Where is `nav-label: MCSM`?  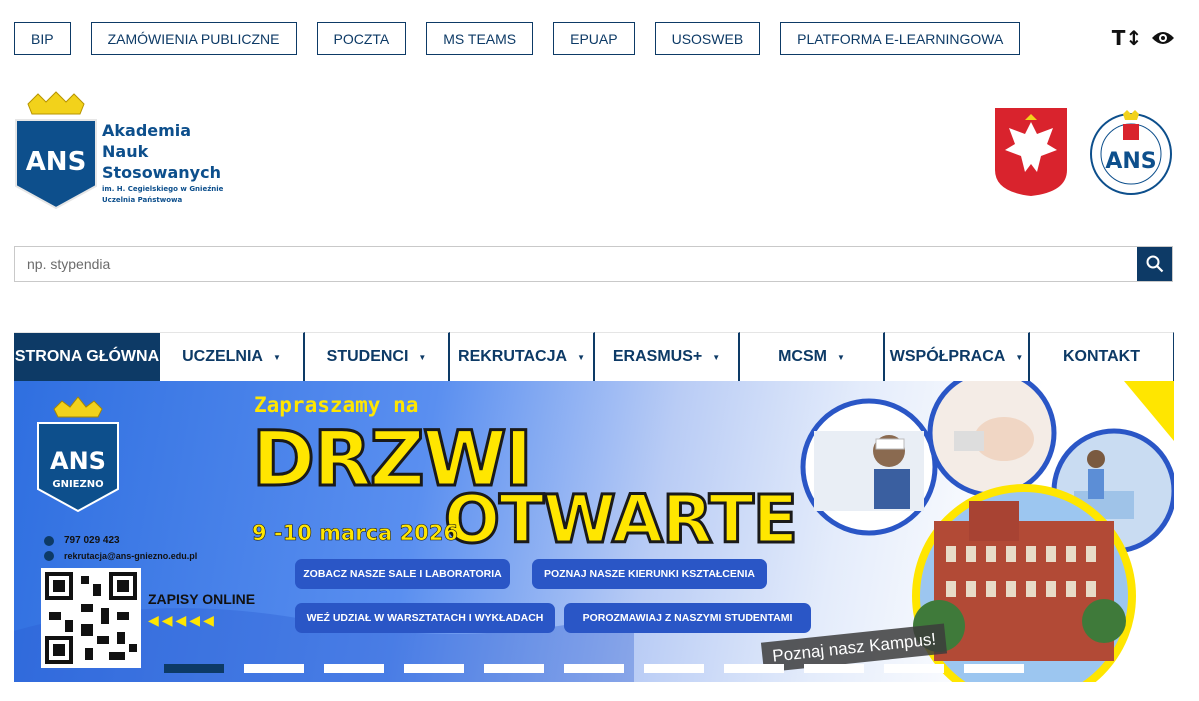
nav-label: MCSM is located at coordinates (802, 356).